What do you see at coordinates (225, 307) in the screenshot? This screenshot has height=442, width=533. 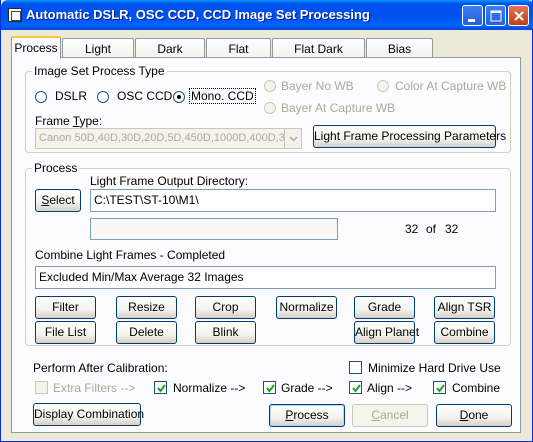 I see `crop-button: Crop` at bounding box center [225, 307].